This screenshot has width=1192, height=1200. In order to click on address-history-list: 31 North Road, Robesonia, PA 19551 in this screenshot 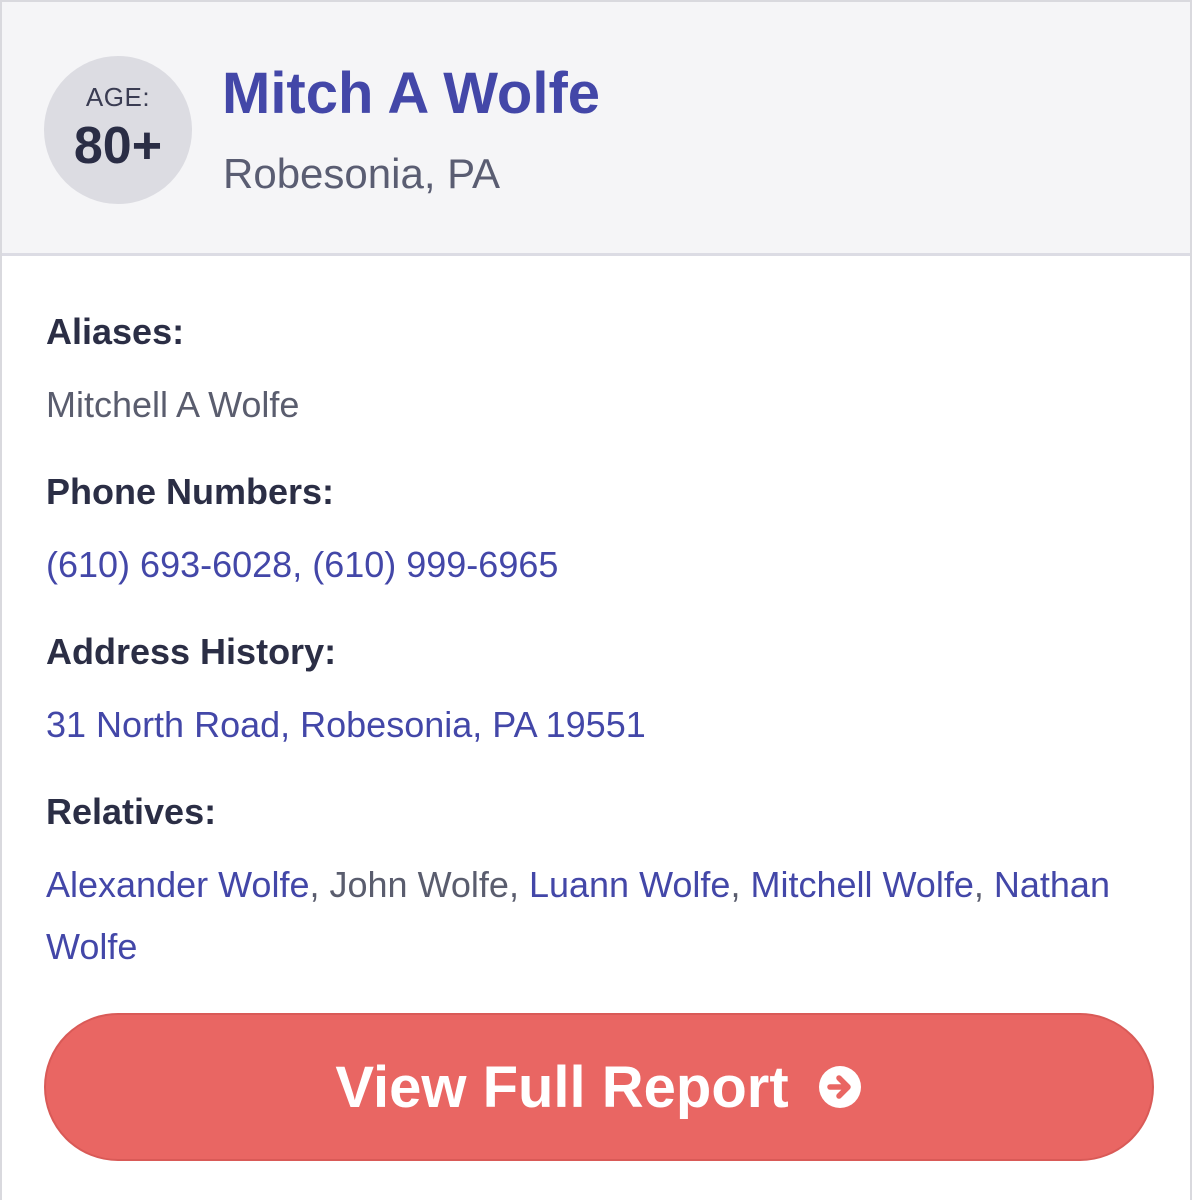, I will do `click(596, 725)`.